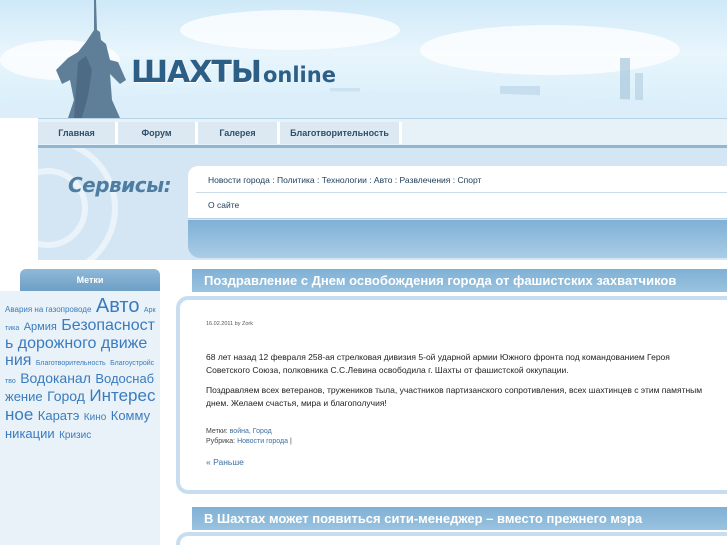  What do you see at coordinates (90, 280) in the screenshot?
I see `tags-header: Метки` at bounding box center [90, 280].